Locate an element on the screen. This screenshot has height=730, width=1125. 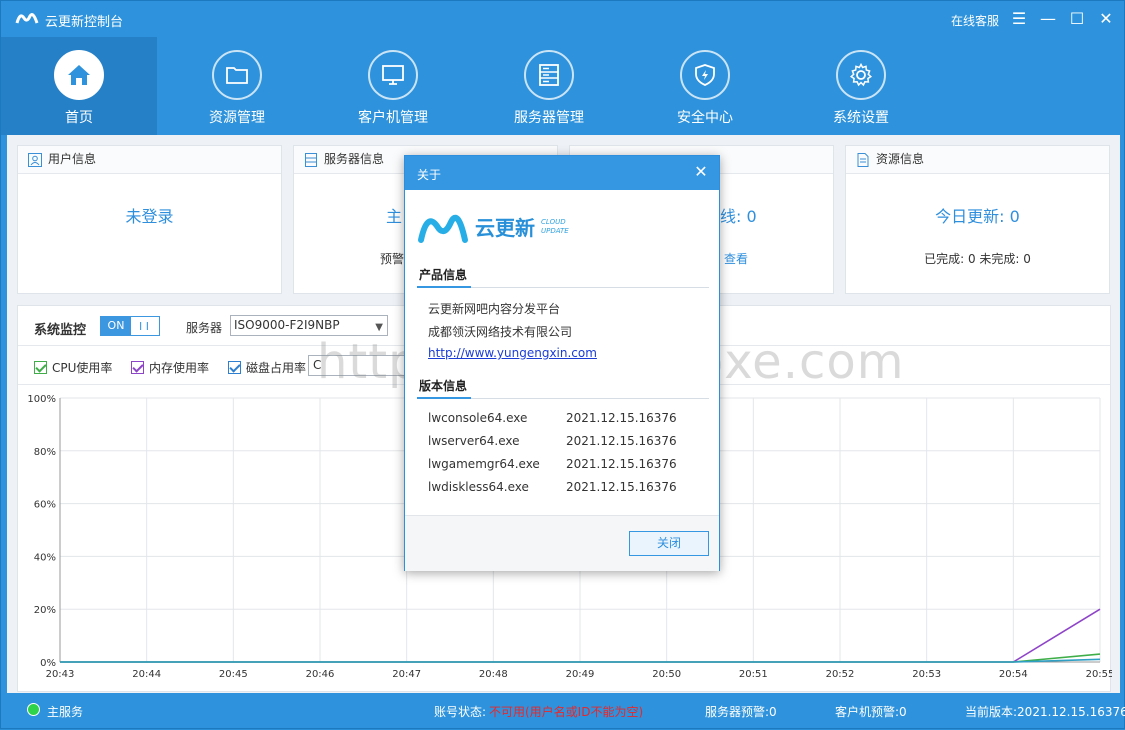
chevron-down-icon: ▼ is located at coordinates (379, 327).